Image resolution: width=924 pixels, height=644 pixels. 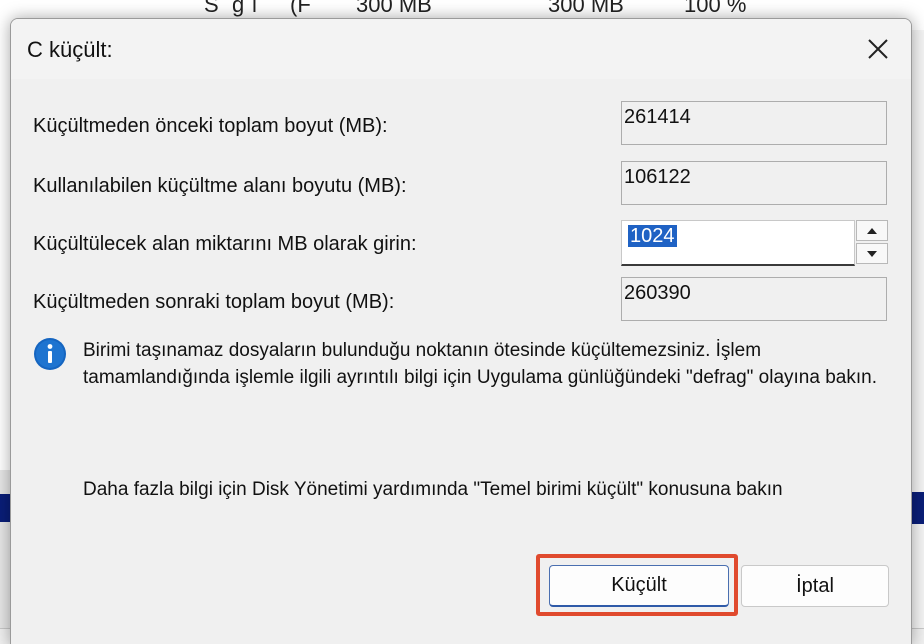 I want to click on spinner-down-button, so click(x=872, y=253).